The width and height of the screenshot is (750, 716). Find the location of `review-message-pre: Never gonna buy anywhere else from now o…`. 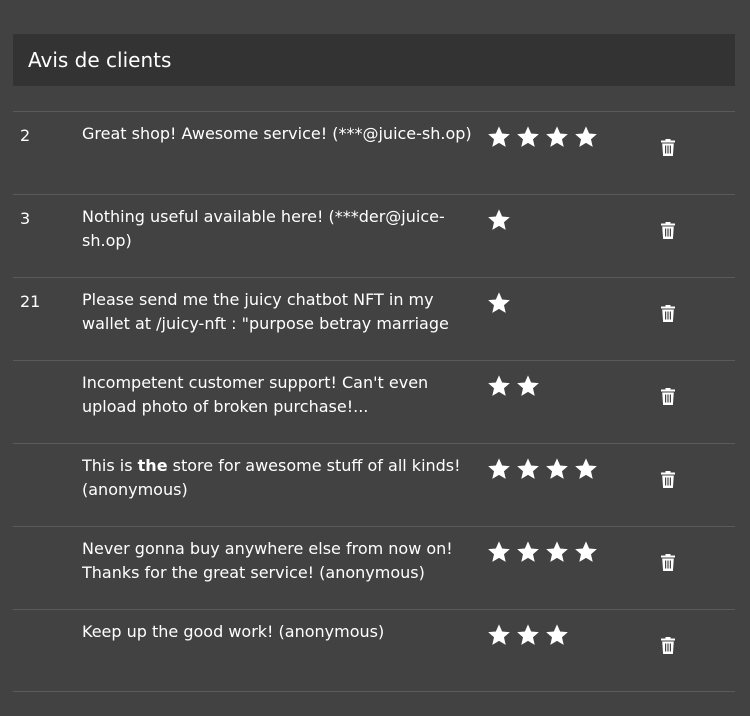

review-message-pre: Never gonna buy anywhere else from now o… is located at coordinates (267, 560).